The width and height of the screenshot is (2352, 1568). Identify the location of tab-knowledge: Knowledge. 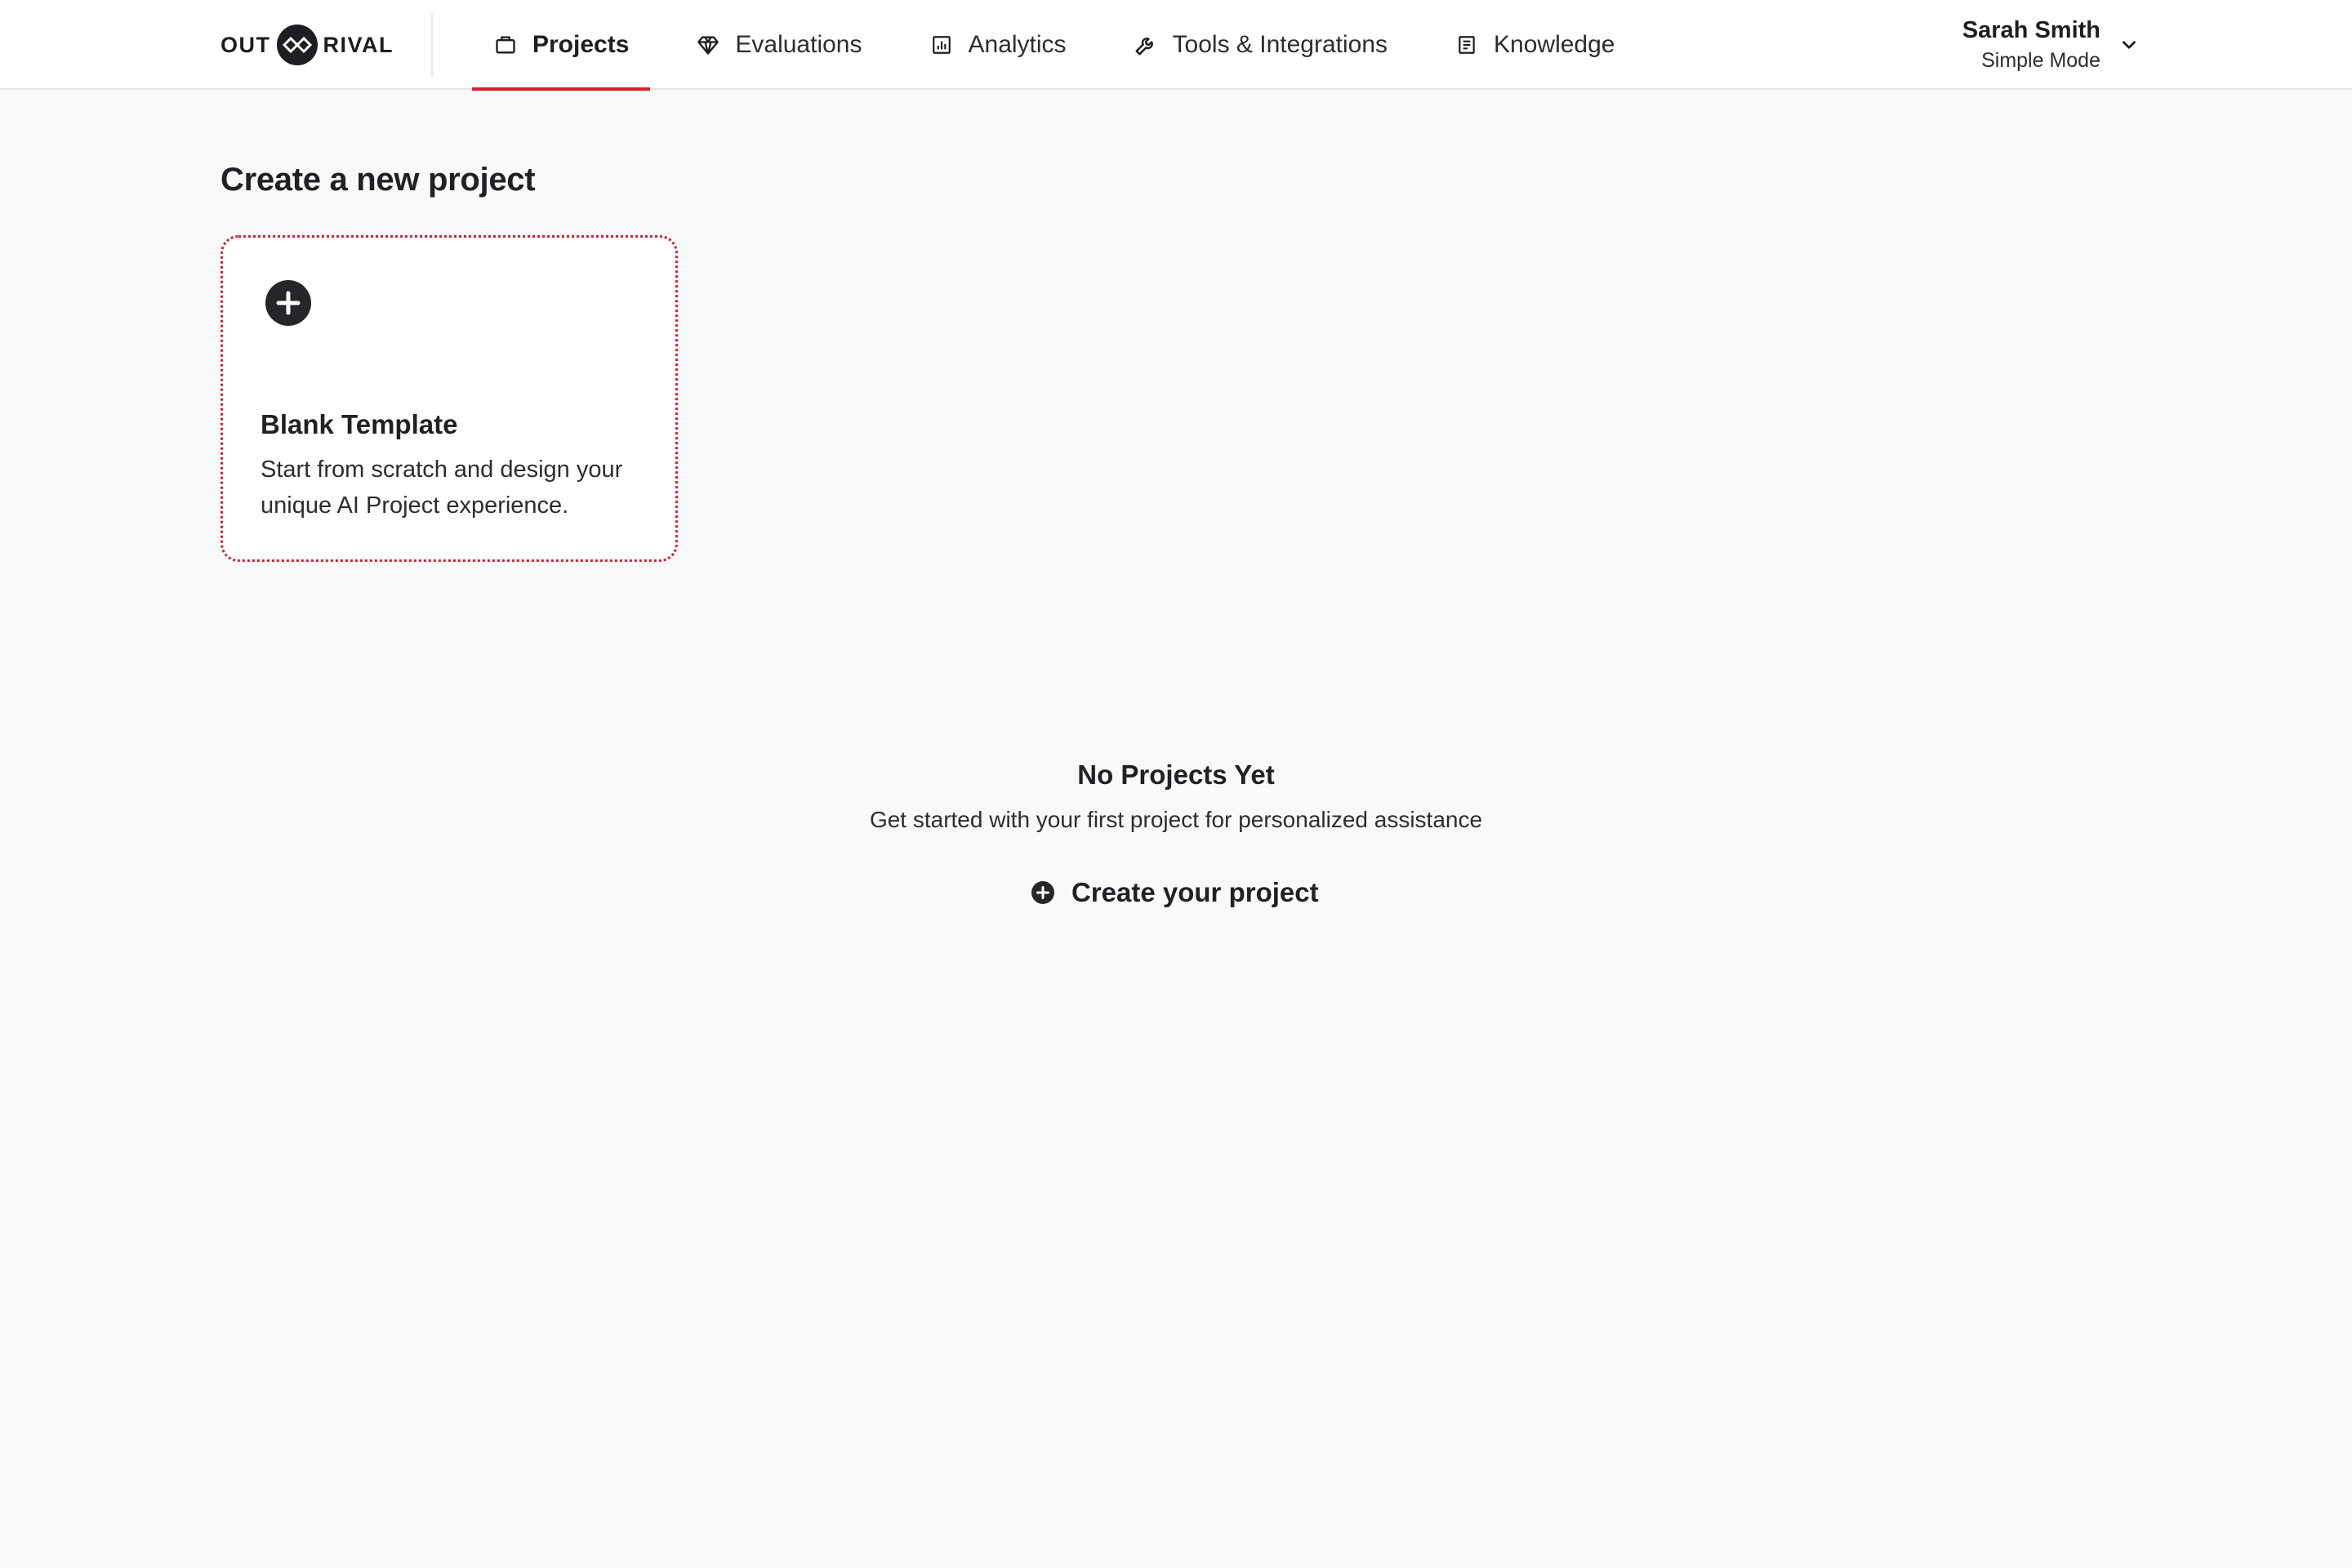
(1534, 45).